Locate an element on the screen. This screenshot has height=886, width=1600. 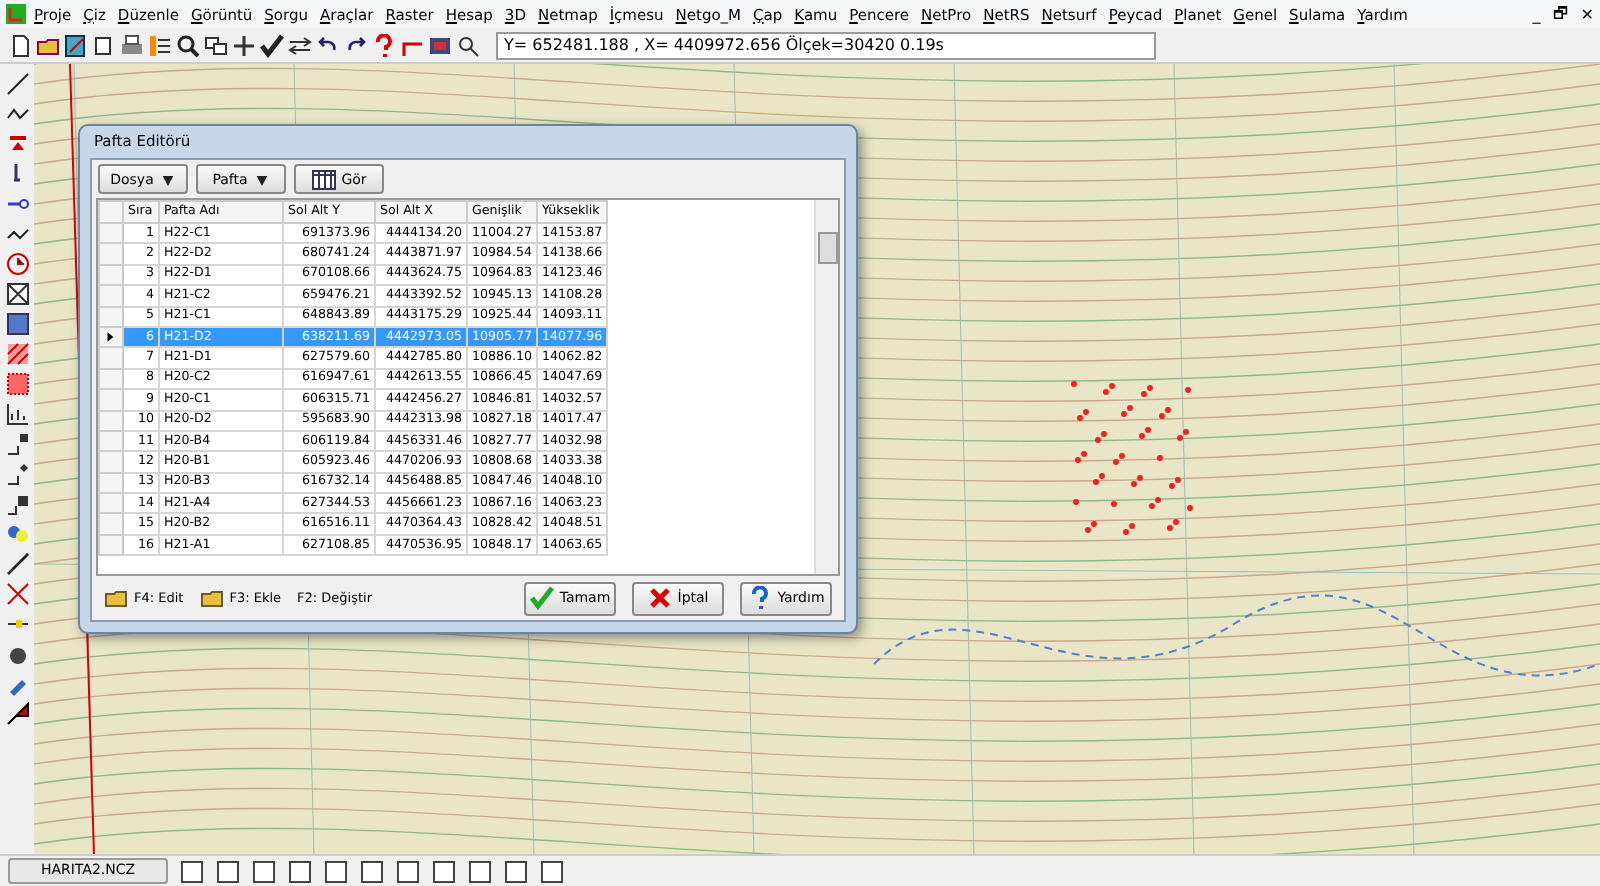
corner-diamond-icon is located at coordinates (17, 474).